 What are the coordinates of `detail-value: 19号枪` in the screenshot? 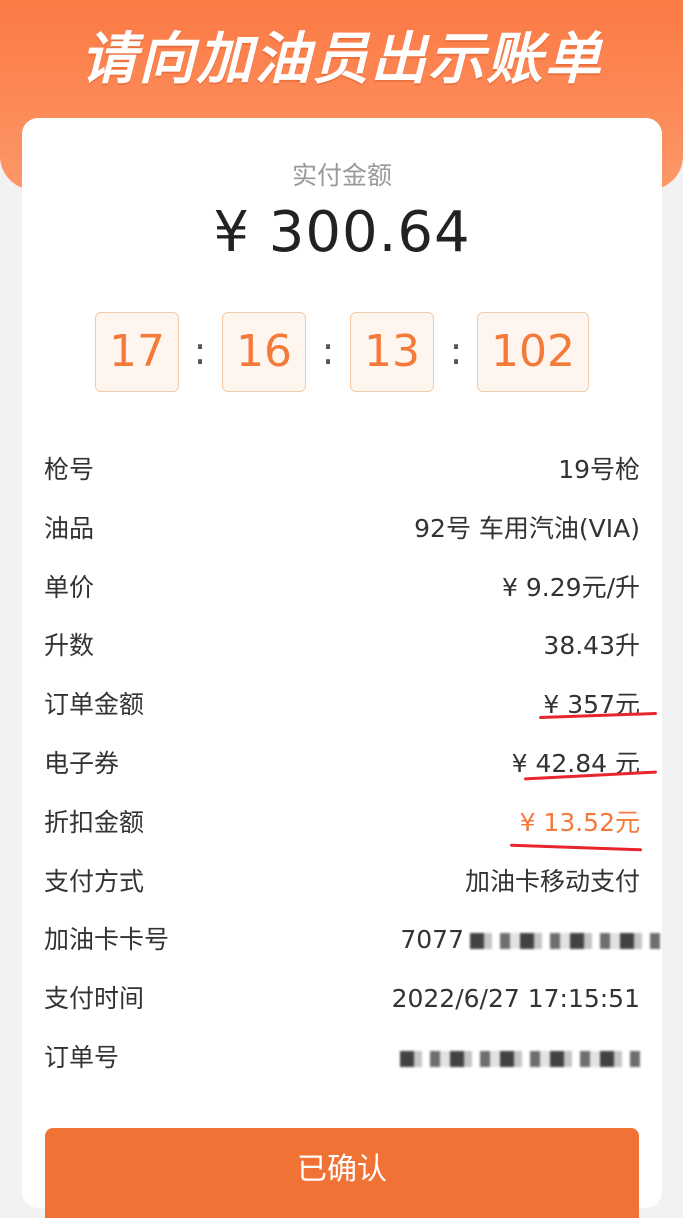 It's located at (599, 469).